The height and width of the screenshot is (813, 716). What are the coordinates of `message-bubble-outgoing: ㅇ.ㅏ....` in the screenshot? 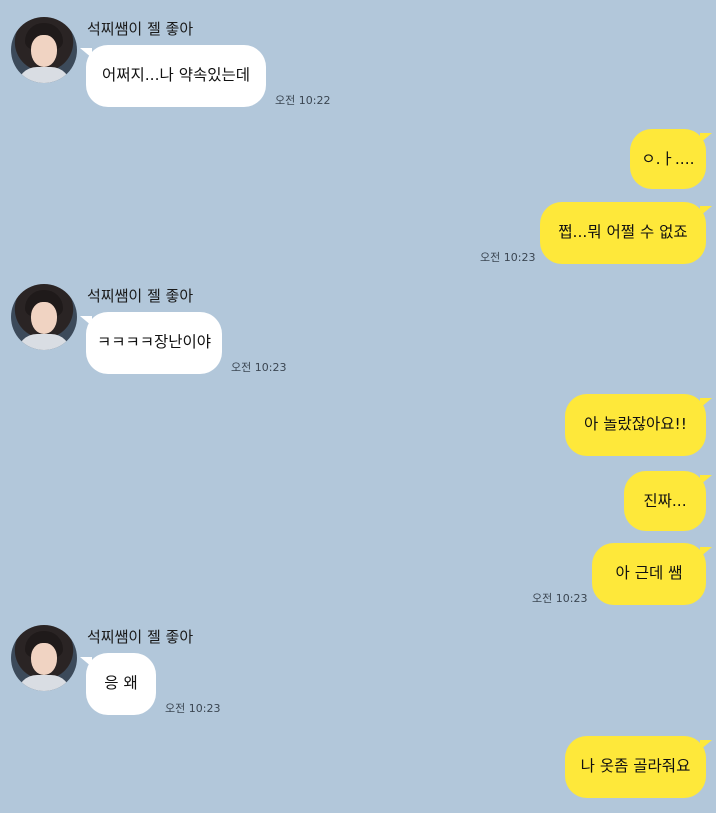 It's located at (668, 159).